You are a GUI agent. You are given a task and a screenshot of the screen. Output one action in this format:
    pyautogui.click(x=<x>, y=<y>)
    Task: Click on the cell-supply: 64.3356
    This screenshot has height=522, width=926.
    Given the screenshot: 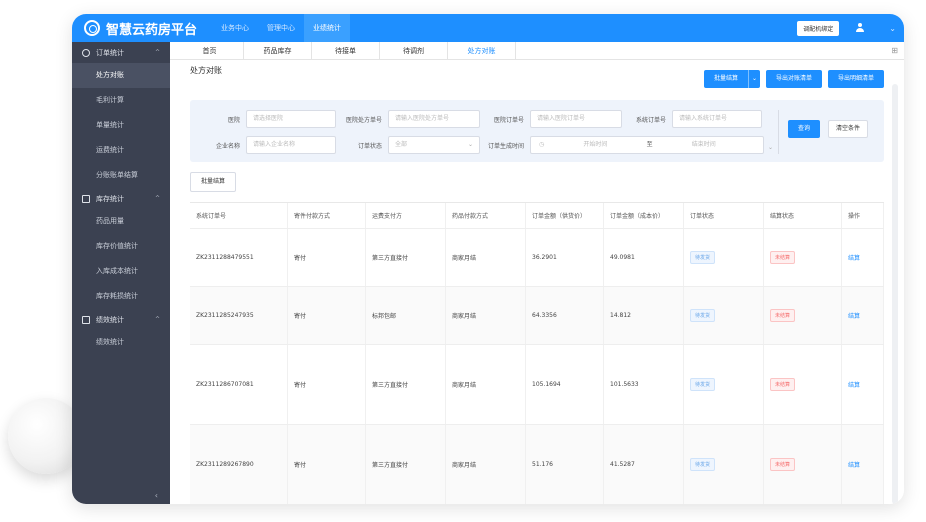 What is the action you would take?
    pyautogui.click(x=565, y=315)
    